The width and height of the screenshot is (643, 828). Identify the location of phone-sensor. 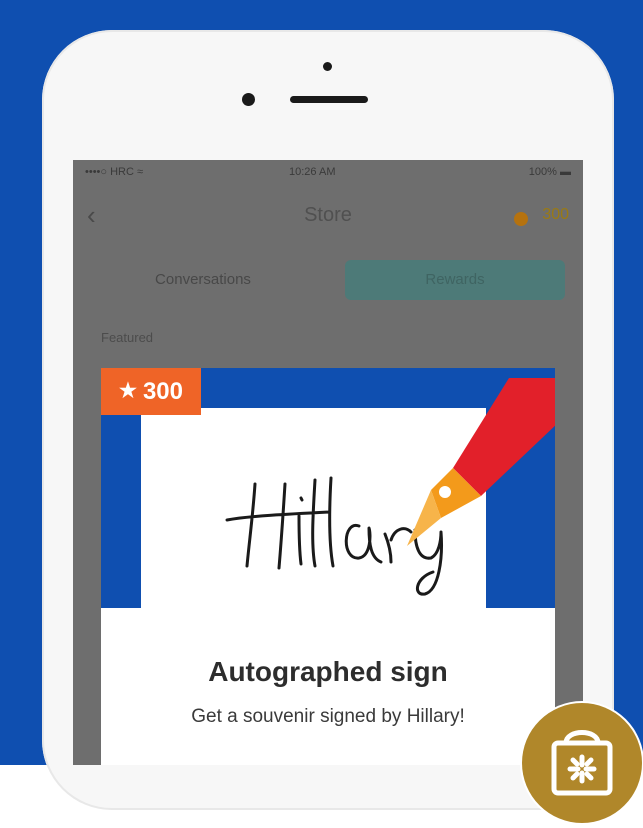
(327, 66).